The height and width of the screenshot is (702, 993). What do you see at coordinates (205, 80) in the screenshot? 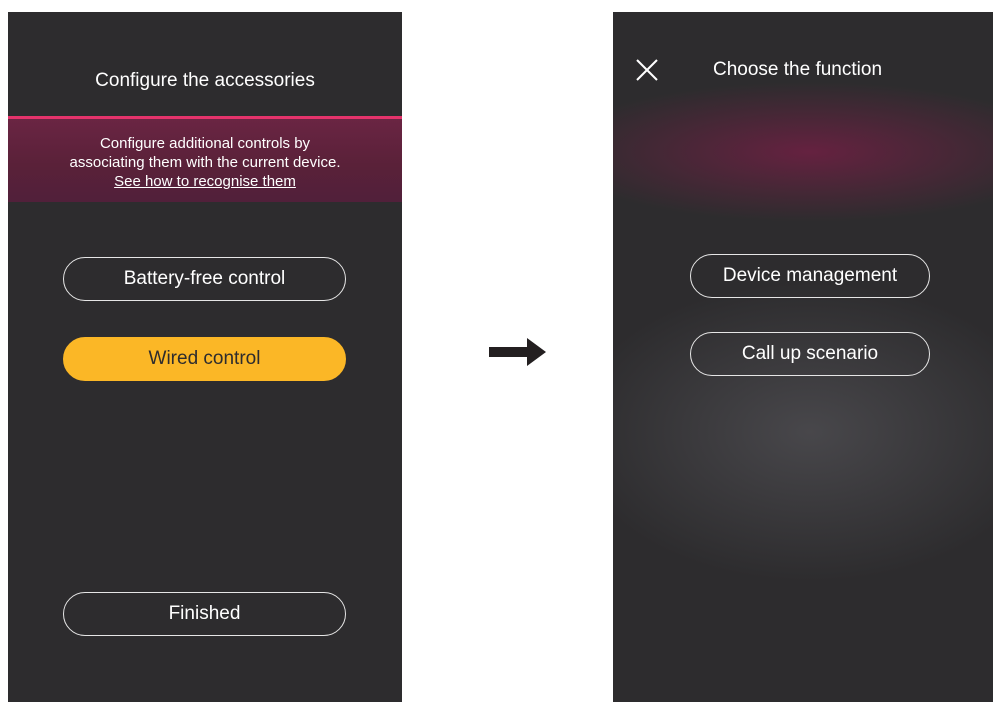
I see `page-title: Configure the accessories` at bounding box center [205, 80].